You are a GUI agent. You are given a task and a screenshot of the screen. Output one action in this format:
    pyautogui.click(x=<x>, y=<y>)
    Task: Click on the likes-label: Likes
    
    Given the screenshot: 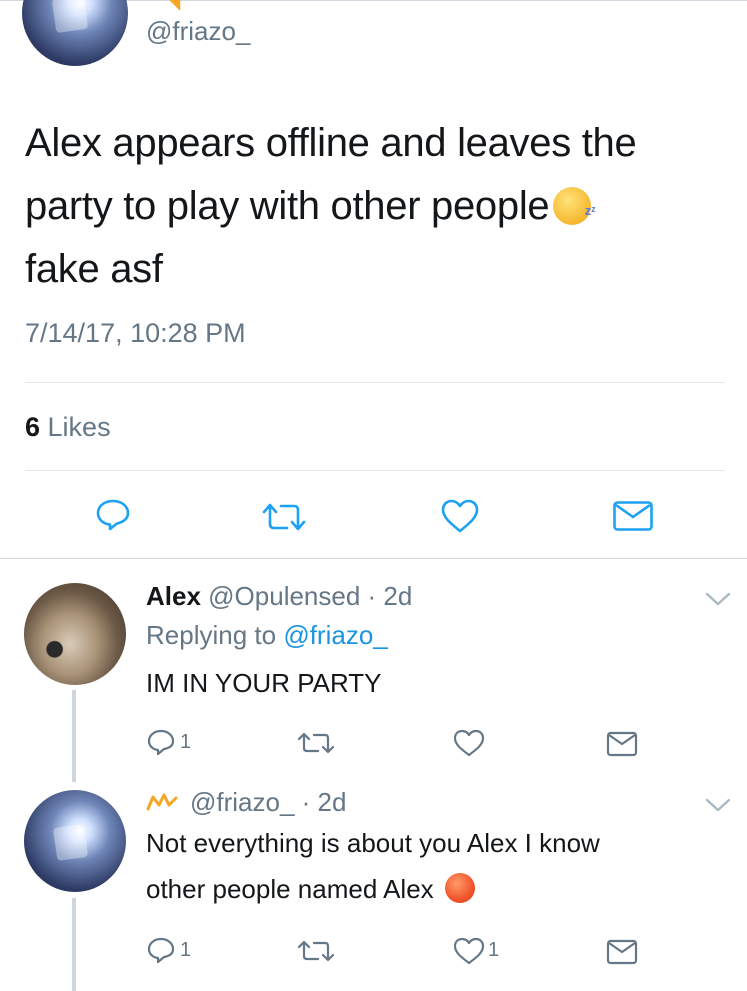 What is the action you would take?
    pyautogui.click(x=75, y=427)
    